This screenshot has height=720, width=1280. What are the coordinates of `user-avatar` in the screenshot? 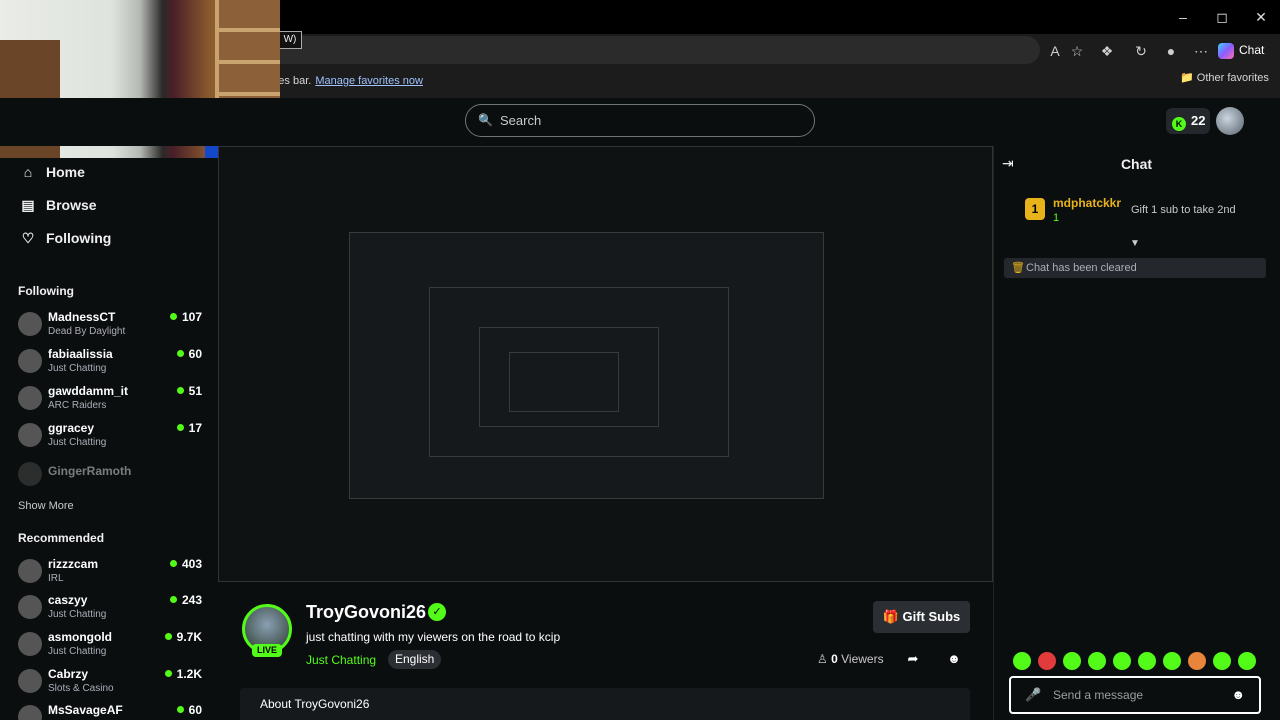 It's located at (1230, 121).